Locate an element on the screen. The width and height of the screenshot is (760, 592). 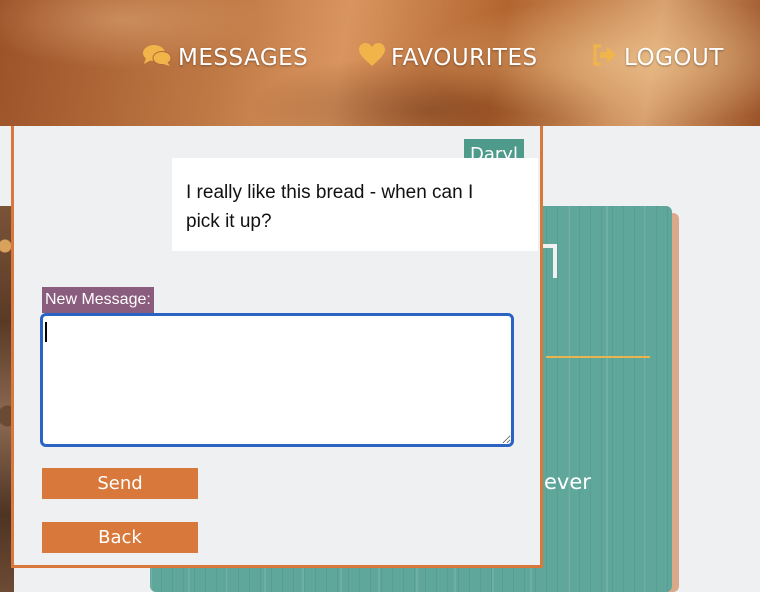
new-message-input is located at coordinates (277, 380).